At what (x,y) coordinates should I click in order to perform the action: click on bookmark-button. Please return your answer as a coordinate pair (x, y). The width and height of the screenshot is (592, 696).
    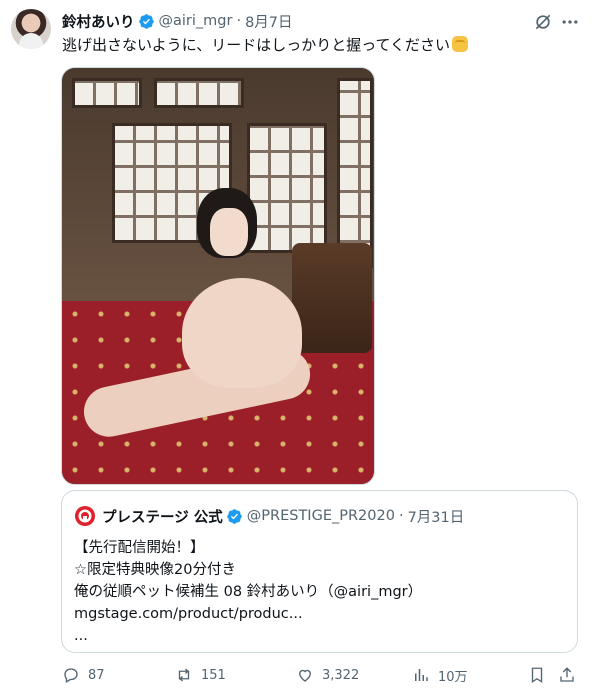
    Looking at the image, I should click on (537, 675).